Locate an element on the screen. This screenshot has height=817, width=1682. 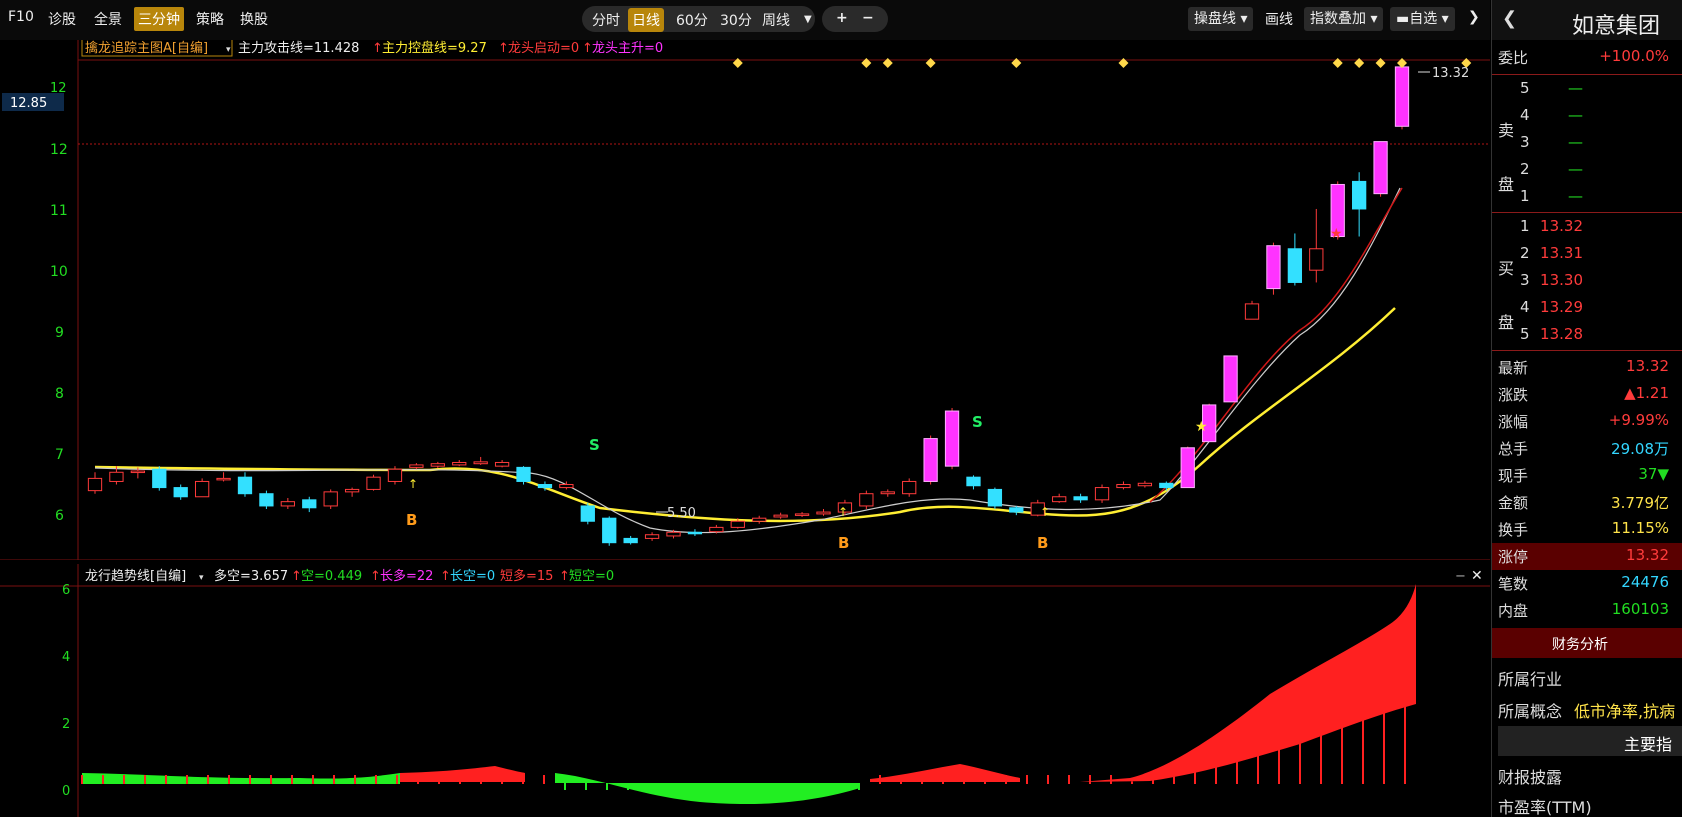
index-overlay-label: 指数叠加 is located at coordinates (1338, 19).